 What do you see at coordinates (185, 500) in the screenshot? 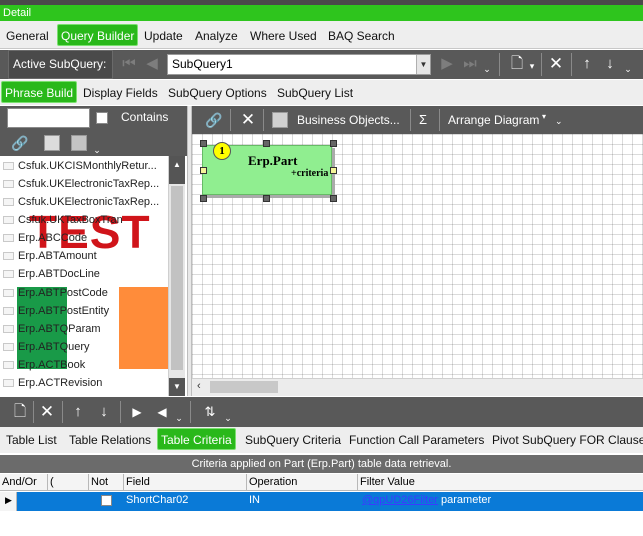
I see `field-cell: ShortChar02` at bounding box center [185, 500].